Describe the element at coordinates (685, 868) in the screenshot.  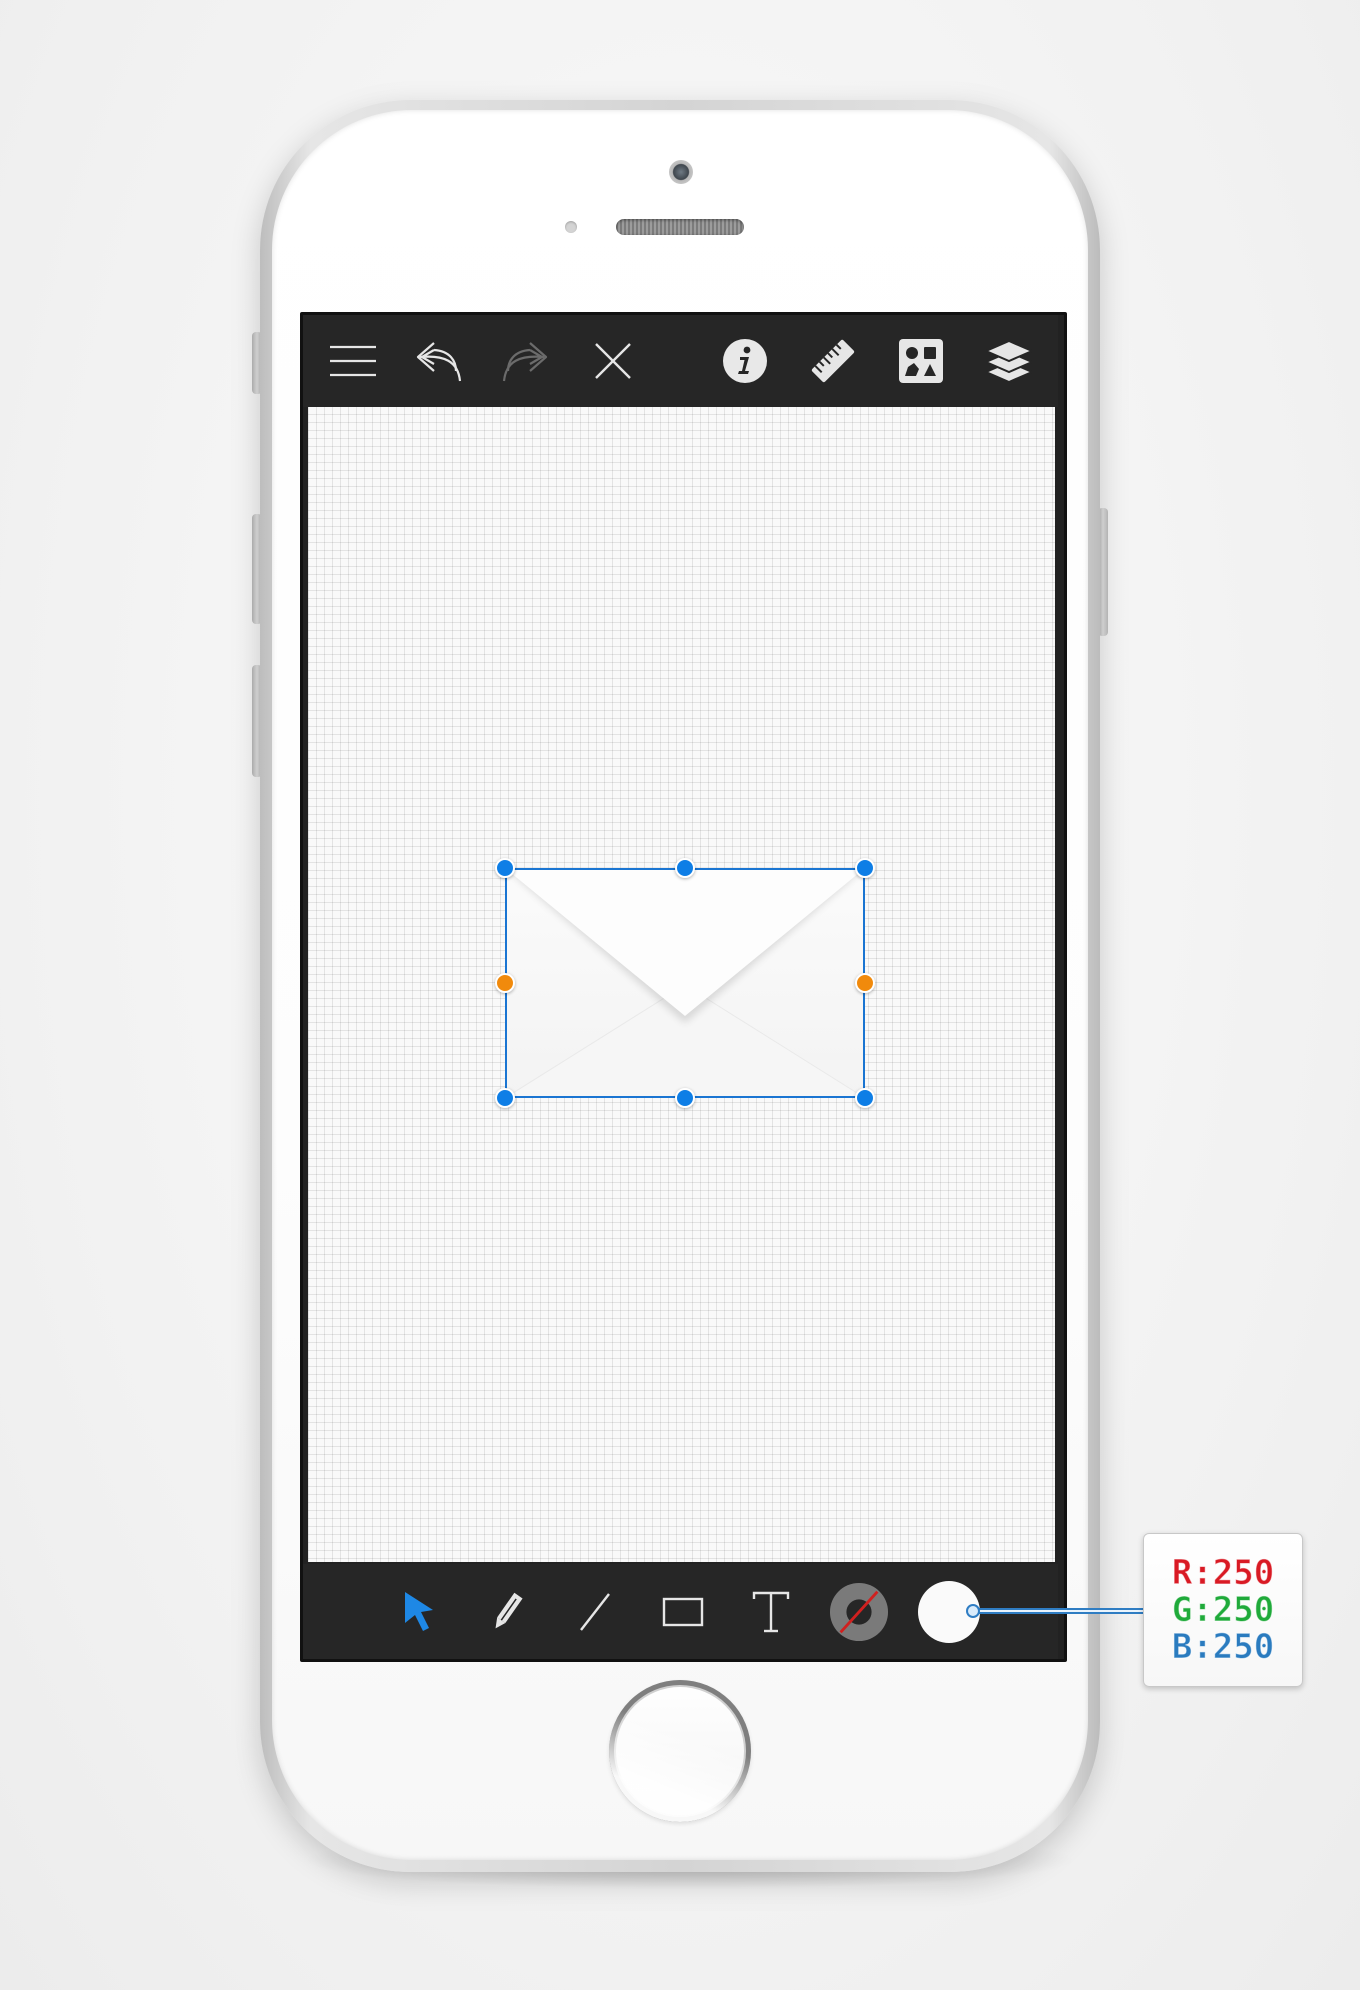
I see `resize-handle-top` at that location.